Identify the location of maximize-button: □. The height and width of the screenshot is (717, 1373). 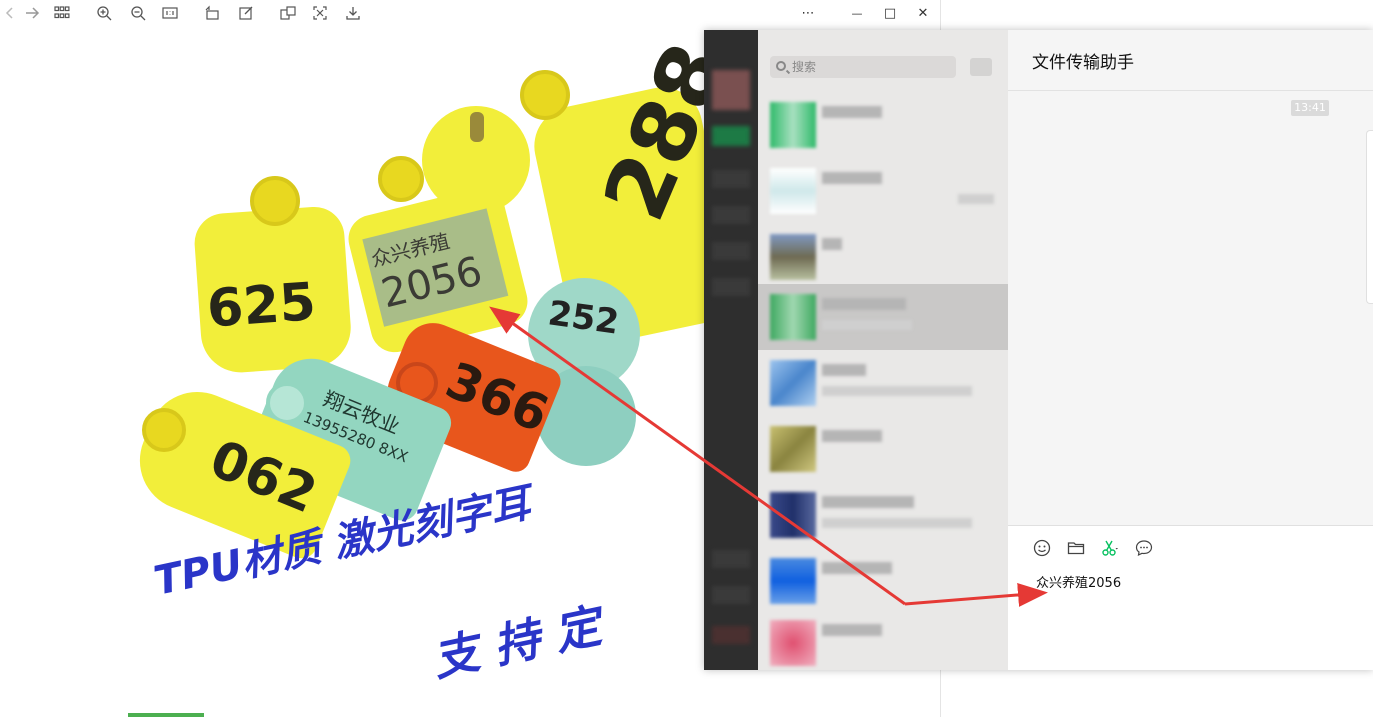
(890, 13).